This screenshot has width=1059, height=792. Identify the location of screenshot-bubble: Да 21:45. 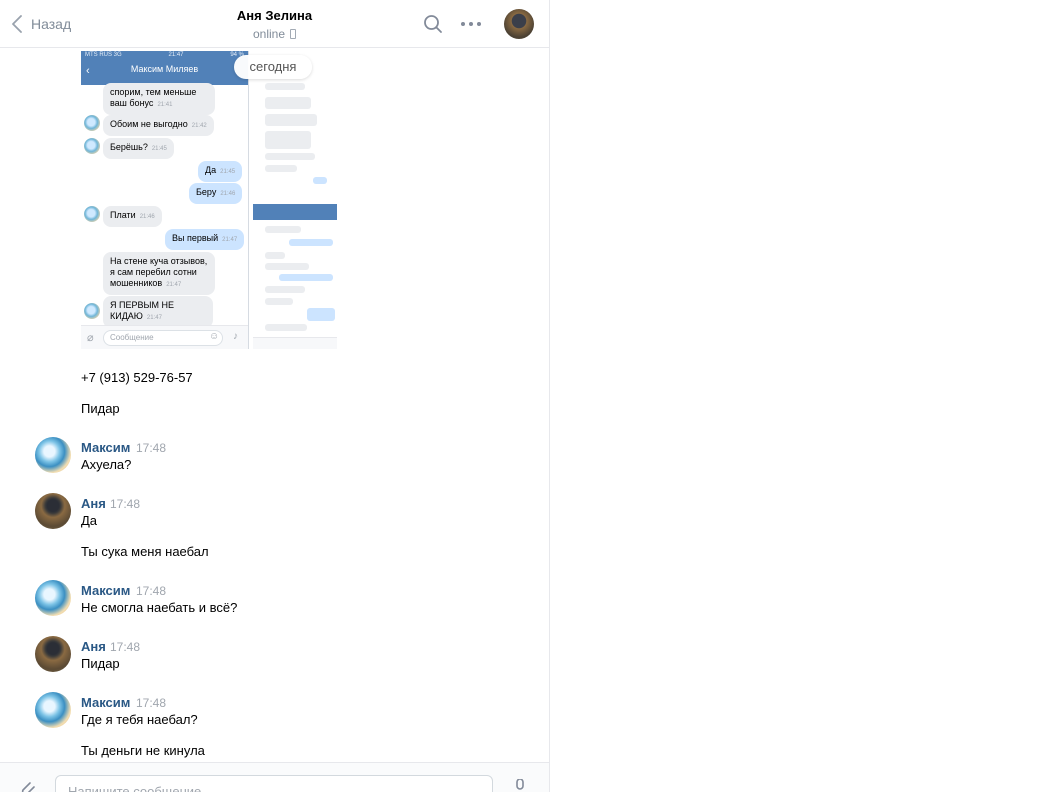
(220, 171).